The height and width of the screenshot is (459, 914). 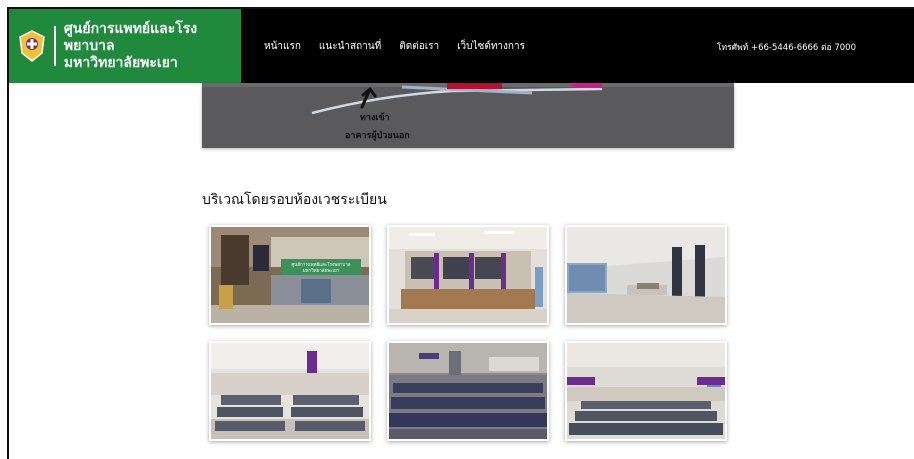 I want to click on hospital-logo-icon, so click(x=32, y=46).